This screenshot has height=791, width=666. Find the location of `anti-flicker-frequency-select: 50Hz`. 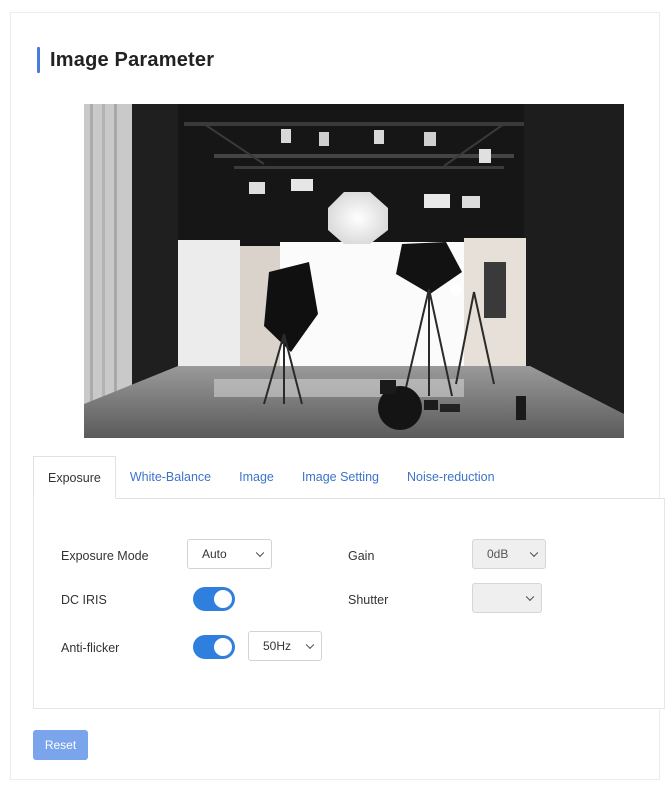

anti-flicker-frequency-select: 50Hz is located at coordinates (285, 646).